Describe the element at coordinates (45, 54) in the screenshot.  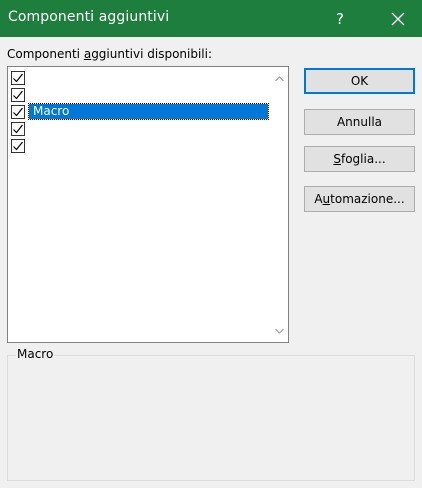
I see `label-part: Componenti` at that location.